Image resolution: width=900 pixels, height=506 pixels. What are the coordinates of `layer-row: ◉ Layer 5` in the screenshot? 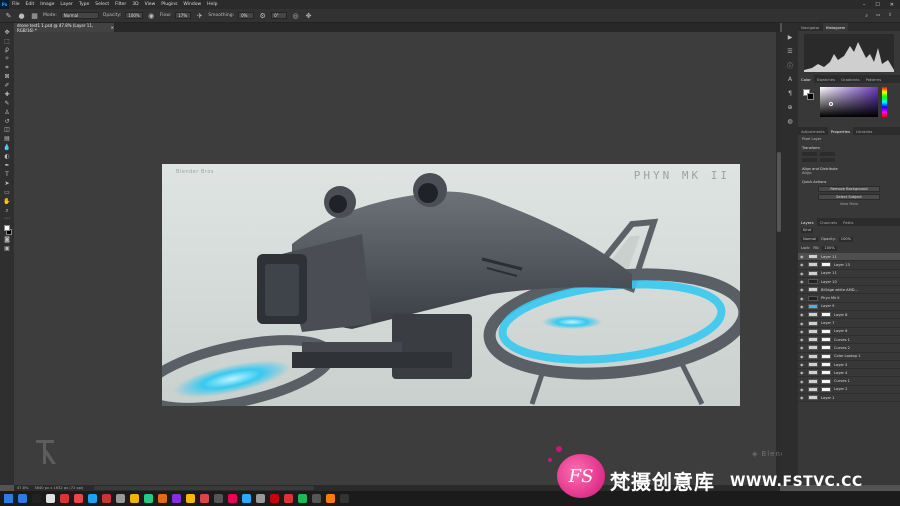 It's located at (849, 365).